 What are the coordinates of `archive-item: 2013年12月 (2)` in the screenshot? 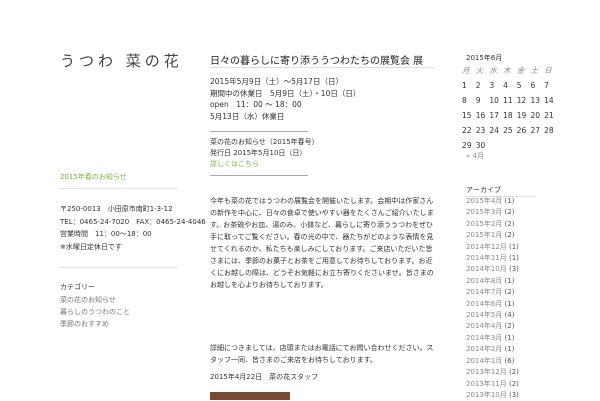 It's located at (492, 372).